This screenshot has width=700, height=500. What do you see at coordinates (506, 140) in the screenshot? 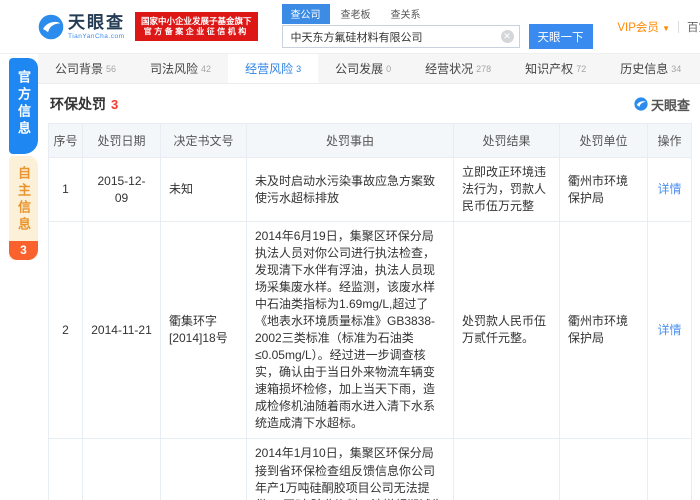
I see `col-header-result: 处罚结果` at bounding box center [506, 140].